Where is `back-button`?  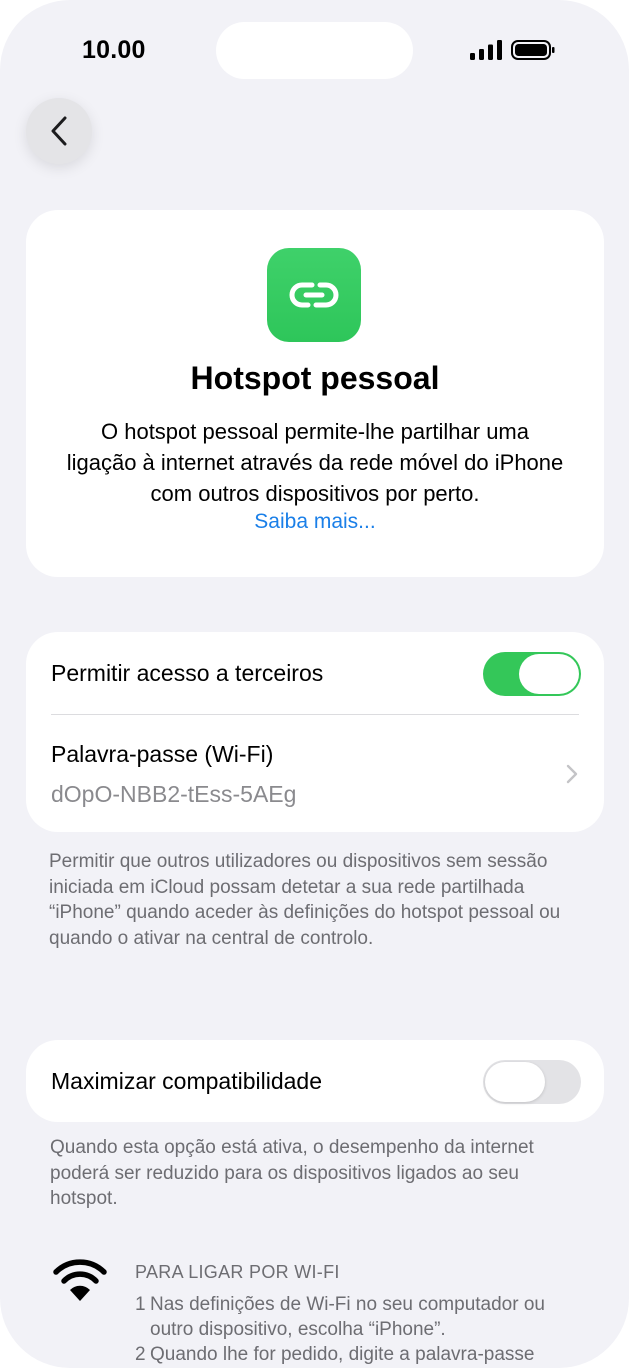
back-button is located at coordinates (59, 131).